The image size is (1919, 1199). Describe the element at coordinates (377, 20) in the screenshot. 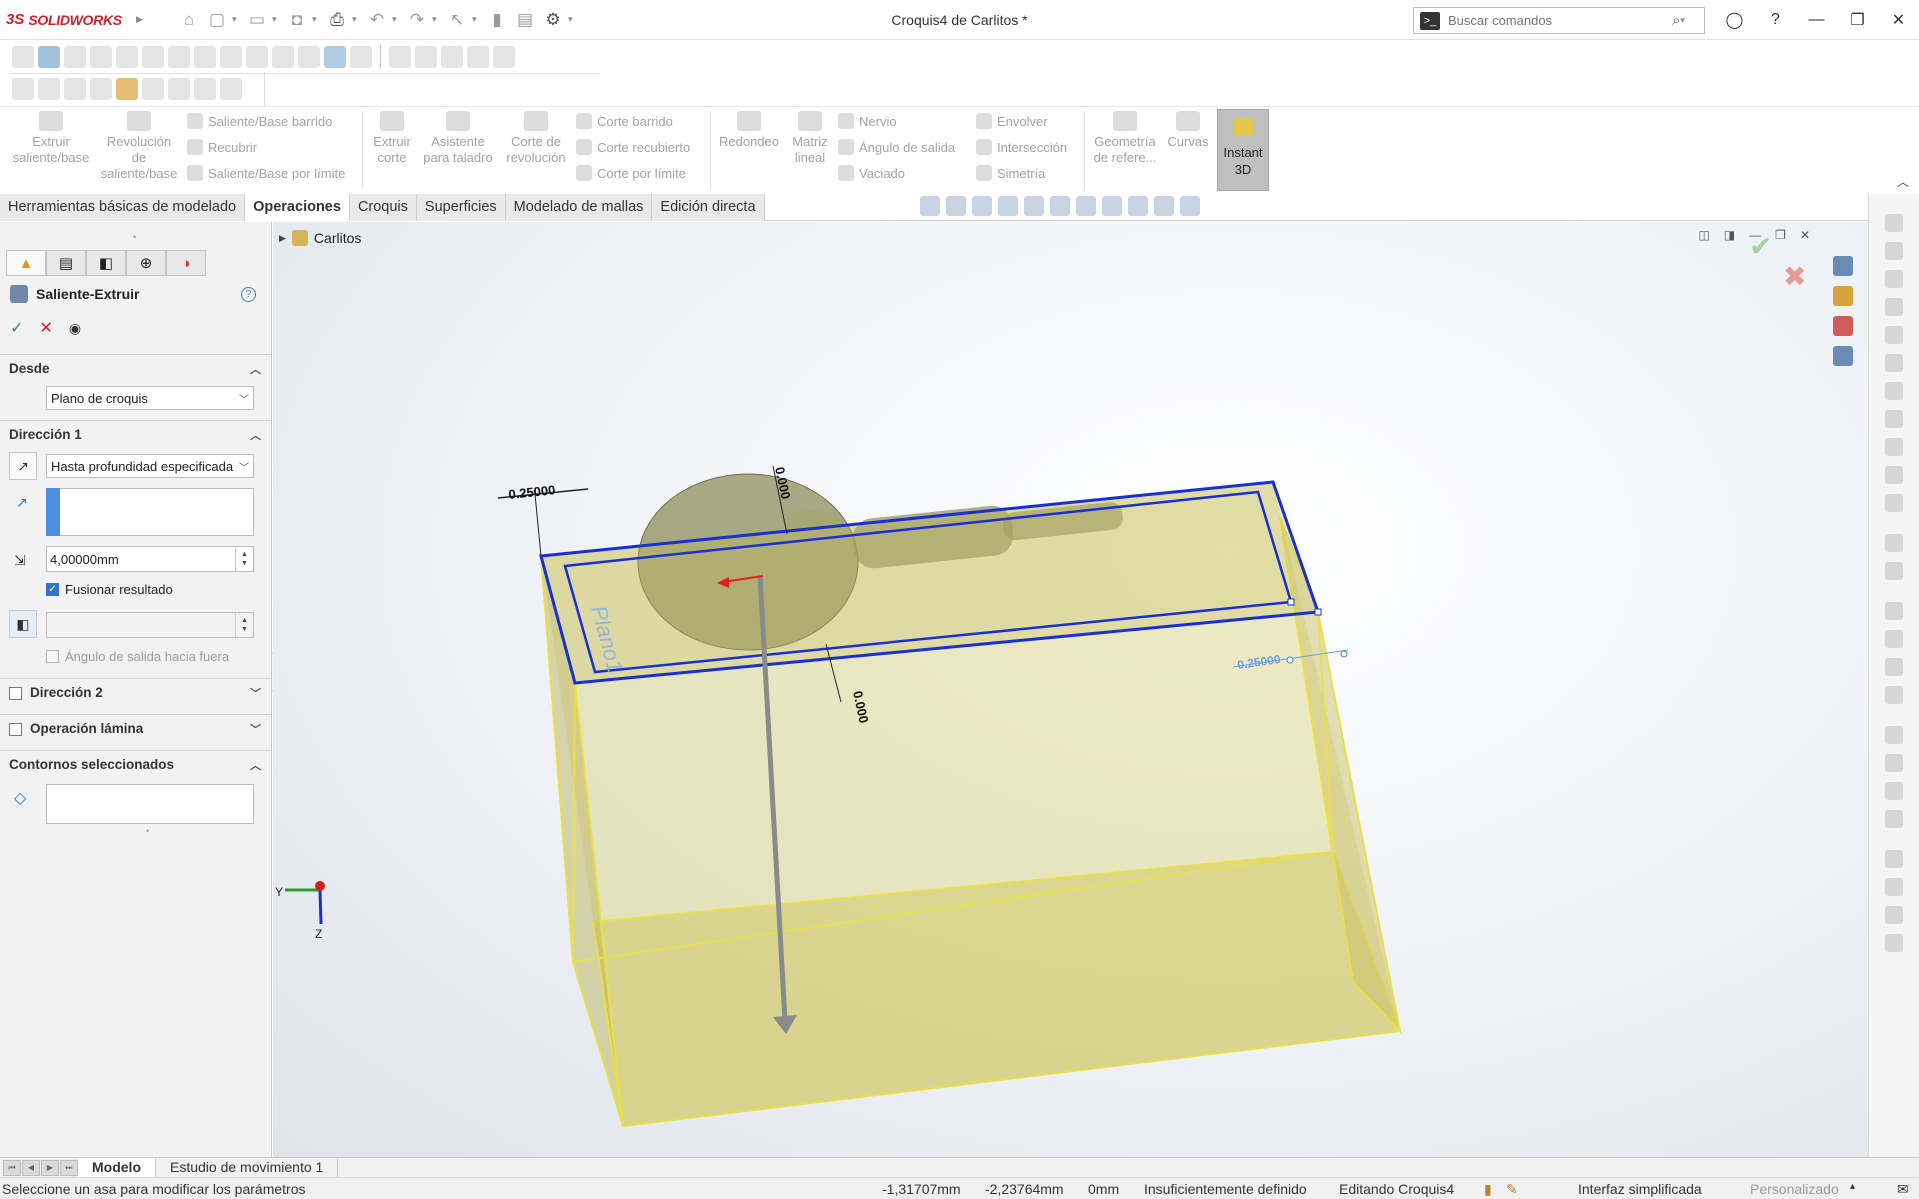

I see `undo-icon: ↶` at that location.